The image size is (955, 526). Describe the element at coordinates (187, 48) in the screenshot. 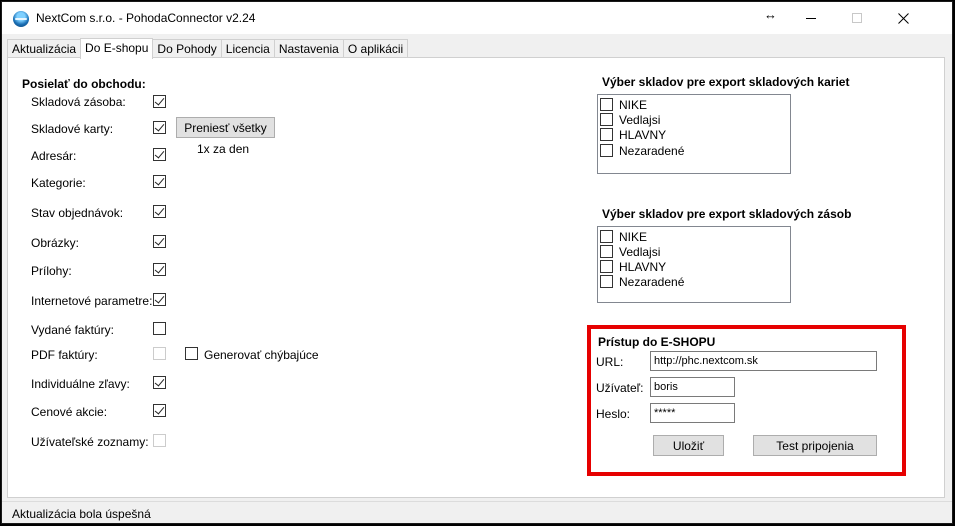

I see `tab-do-pohody: Do Pohody` at that location.